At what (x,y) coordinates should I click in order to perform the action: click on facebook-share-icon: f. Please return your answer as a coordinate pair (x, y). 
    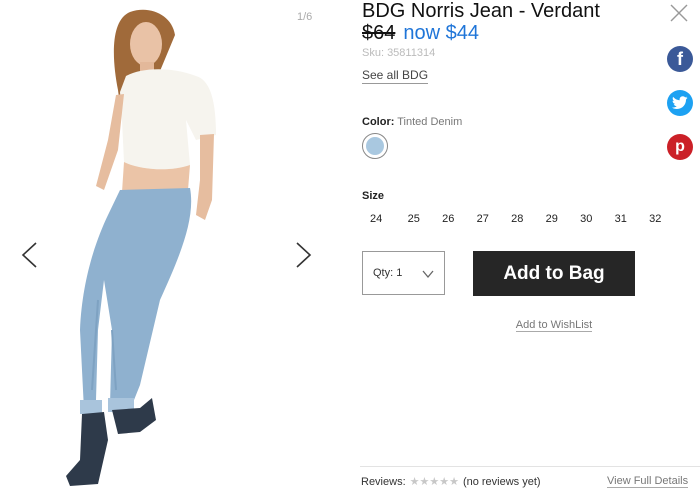
    Looking at the image, I should click on (680, 59).